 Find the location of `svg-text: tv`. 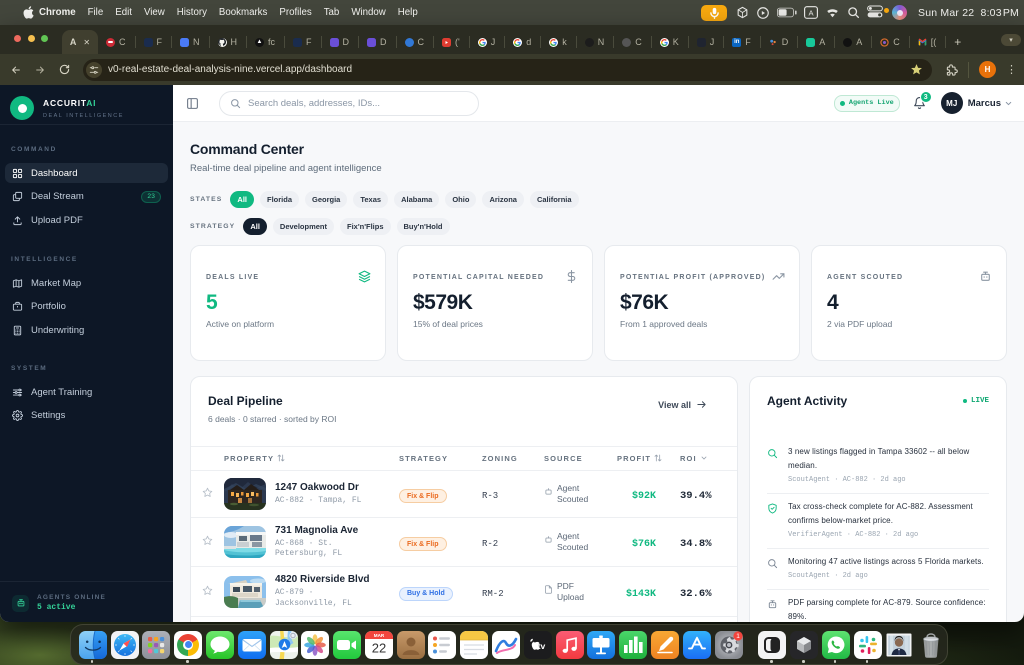

svg-text: tv is located at coordinates (542, 646).